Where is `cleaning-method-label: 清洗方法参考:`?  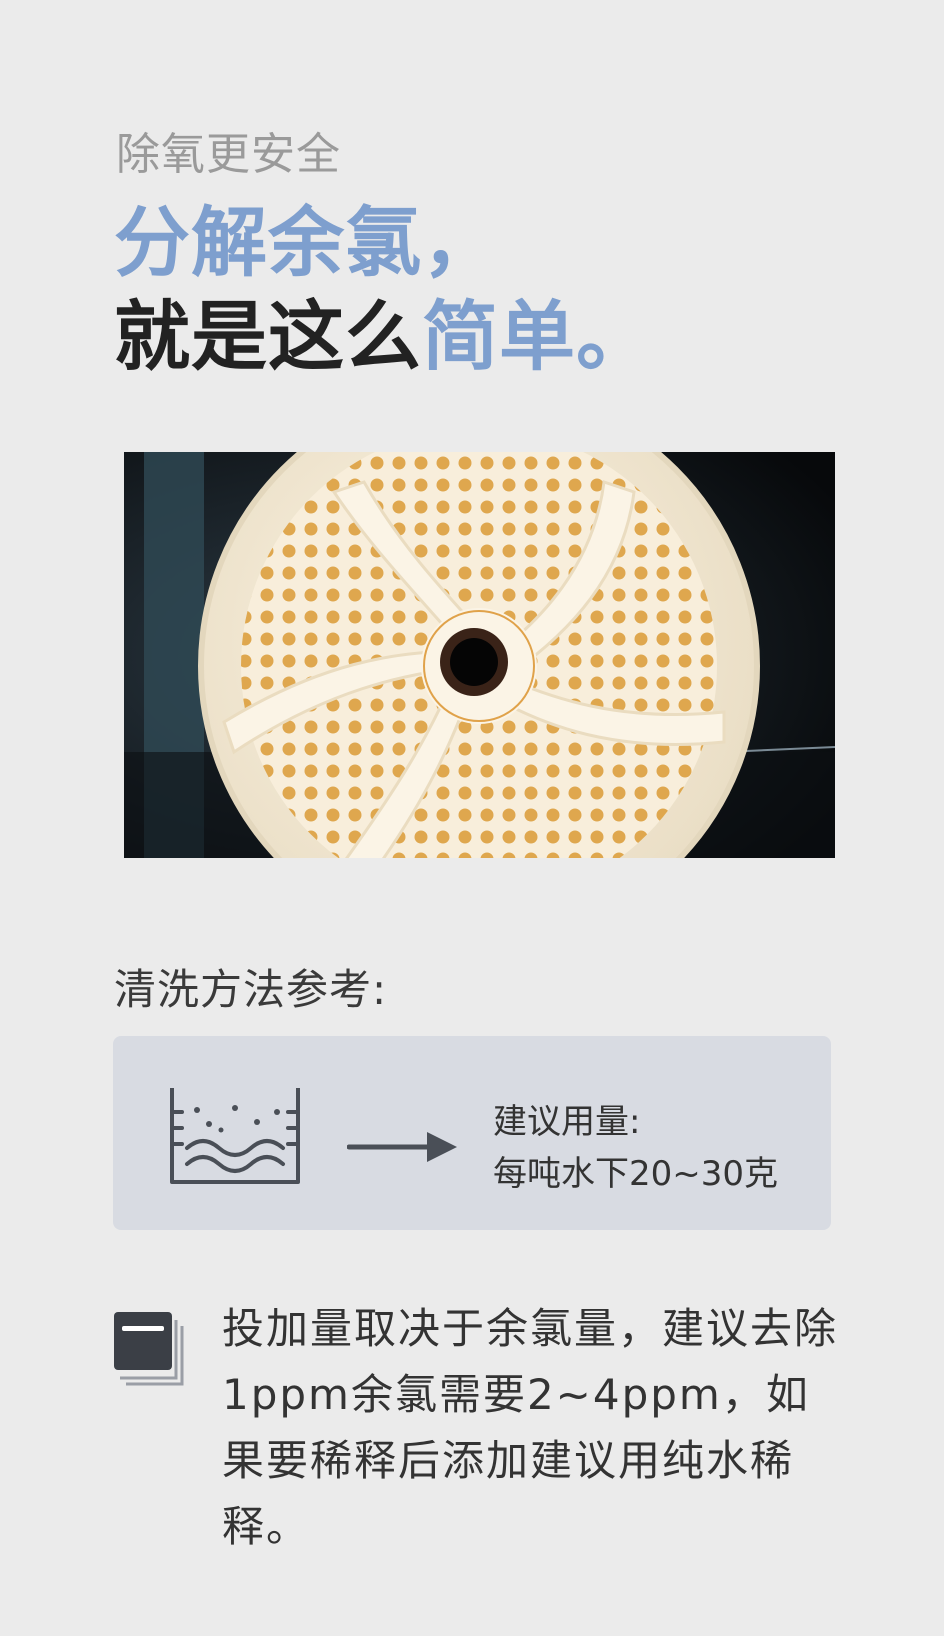
cleaning-method-label: 清洗方法参考: is located at coordinates (251, 989).